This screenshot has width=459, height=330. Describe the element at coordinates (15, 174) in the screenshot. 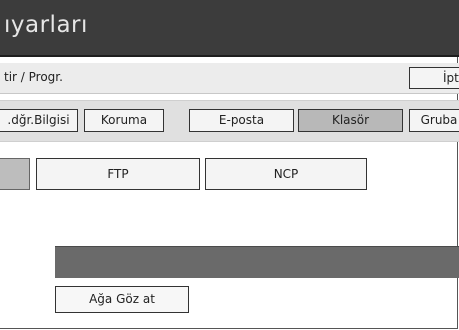

I see `smb-tab-selected` at that location.